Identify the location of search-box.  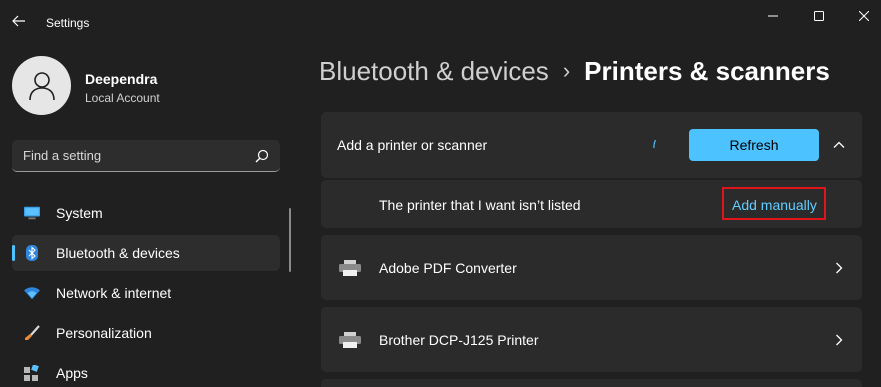
(146, 156).